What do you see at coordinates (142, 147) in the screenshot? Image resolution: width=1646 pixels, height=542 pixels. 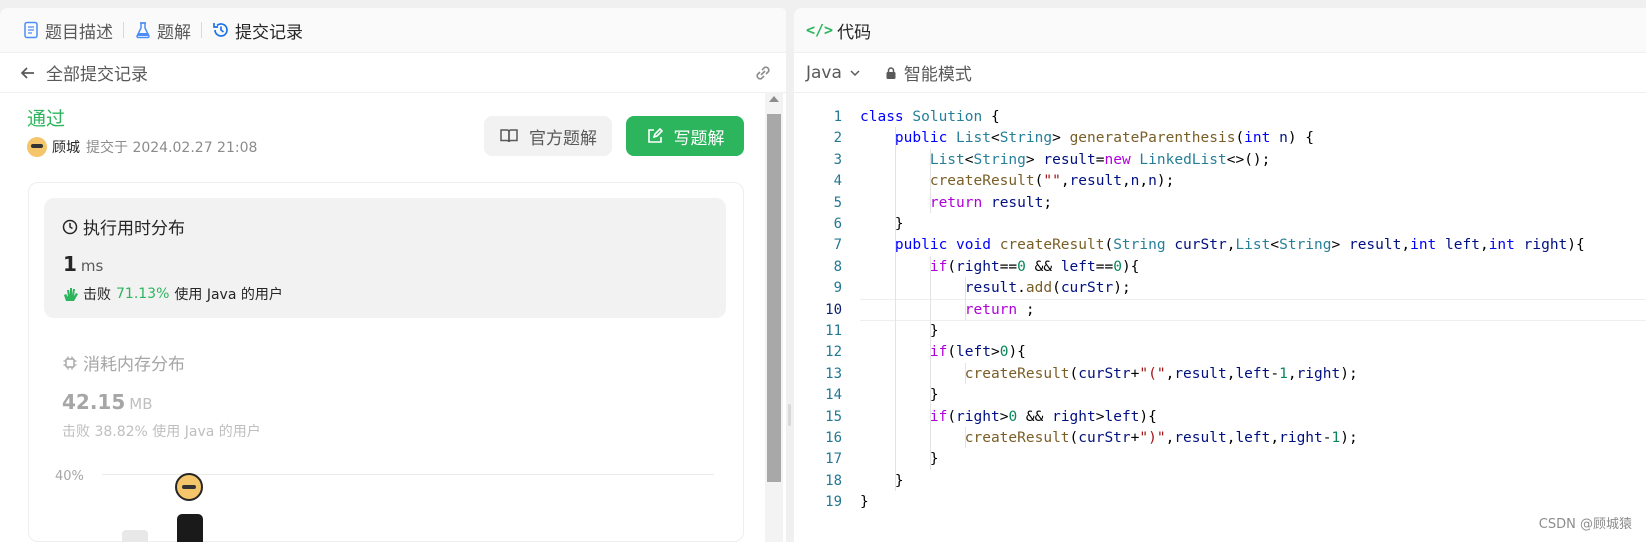 I see `submission-meta: 顾城 提交于 2024.02.27 21:08` at bounding box center [142, 147].